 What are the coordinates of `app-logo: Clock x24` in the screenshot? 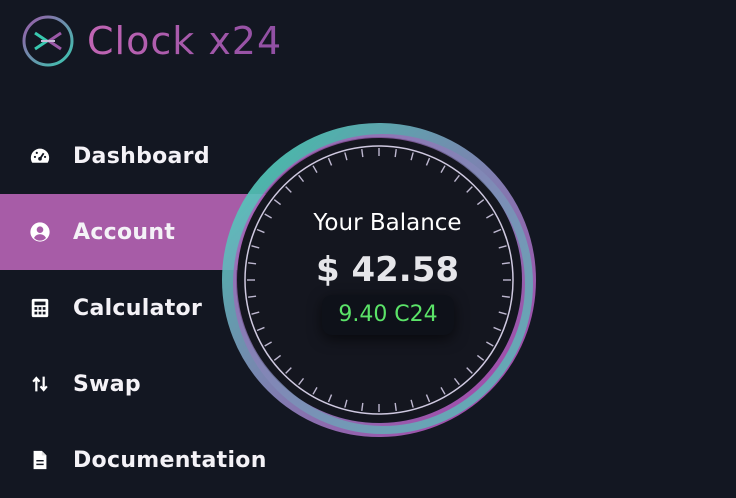 It's located at (151, 41).